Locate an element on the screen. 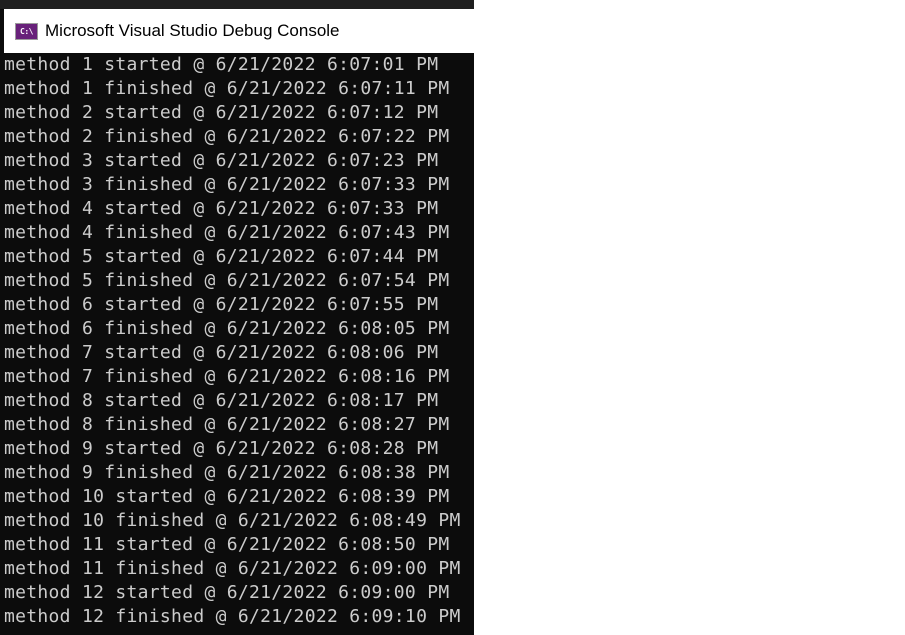 The height and width of the screenshot is (635, 905). console-line: method 3 started @ 6/21/2022 6:07:23 PM is located at coordinates (221, 160).